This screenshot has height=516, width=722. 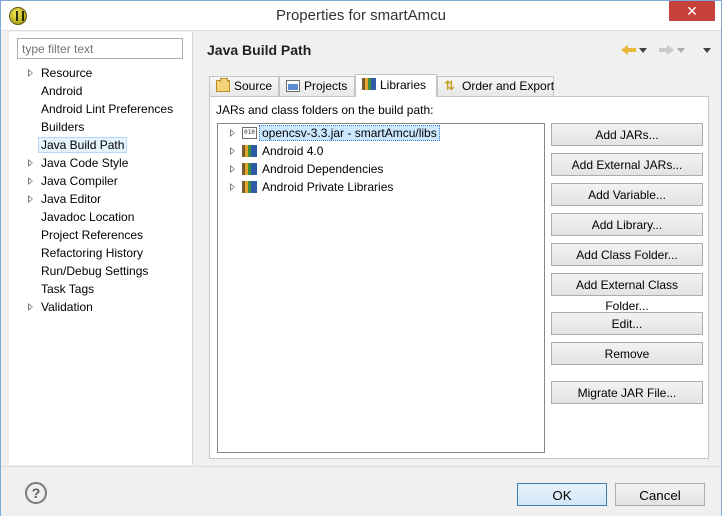 What do you see at coordinates (36, 493) in the screenshot?
I see `help-icon: ?` at bounding box center [36, 493].